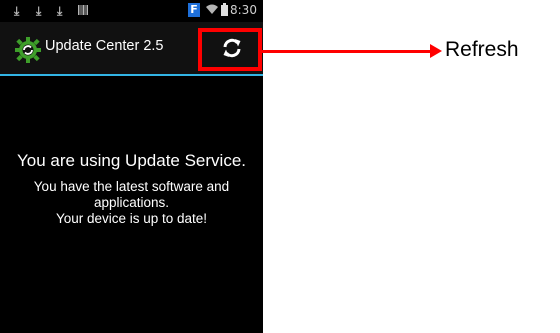  What do you see at coordinates (131, 218) in the screenshot?
I see `status-message-line2: Your device is up to date!` at bounding box center [131, 218].